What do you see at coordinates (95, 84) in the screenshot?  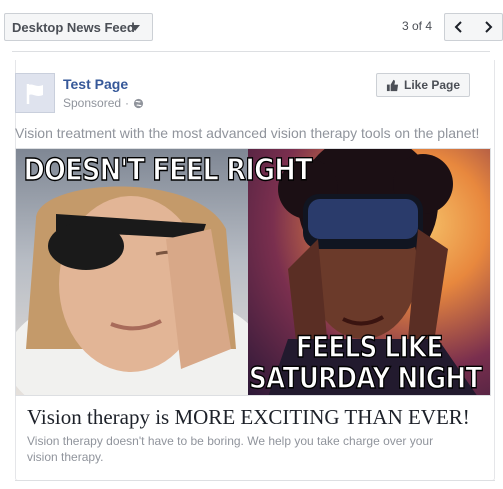 I see `page-name-link: Test Page` at bounding box center [95, 84].